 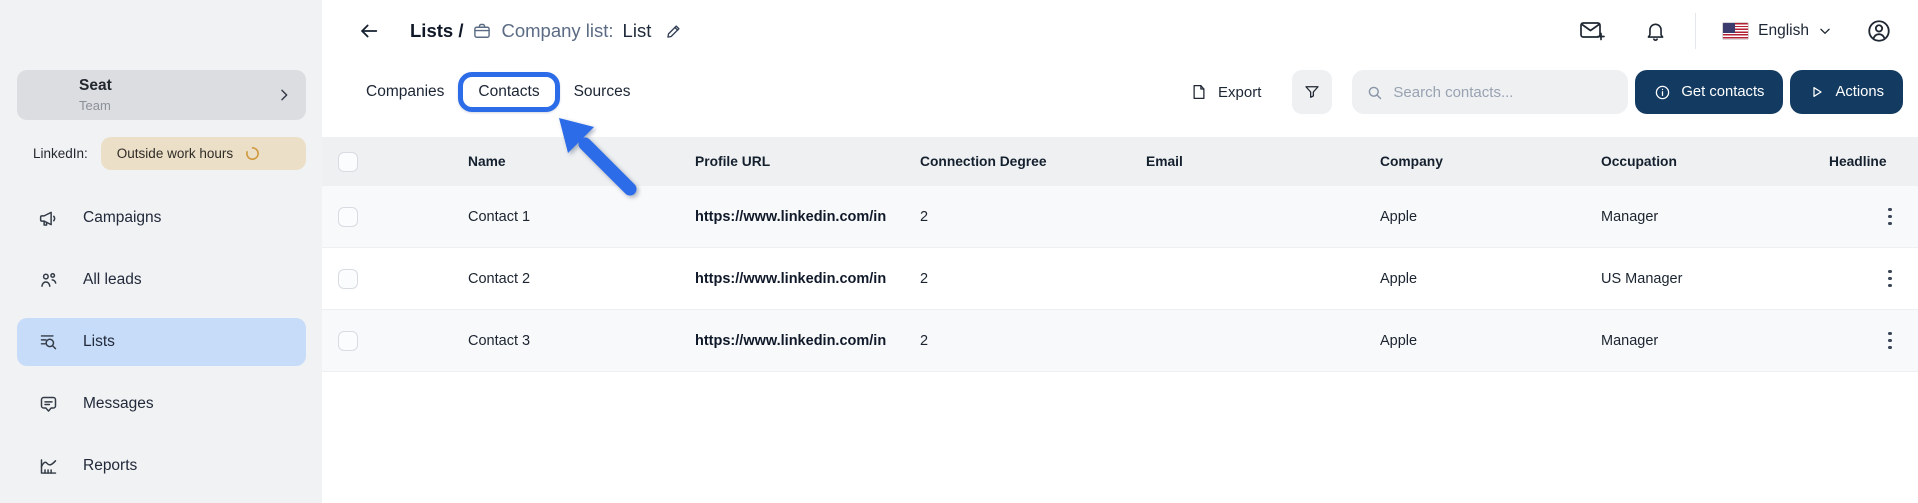 What do you see at coordinates (499, 278) in the screenshot?
I see `cell-name: Contact 2` at bounding box center [499, 278].